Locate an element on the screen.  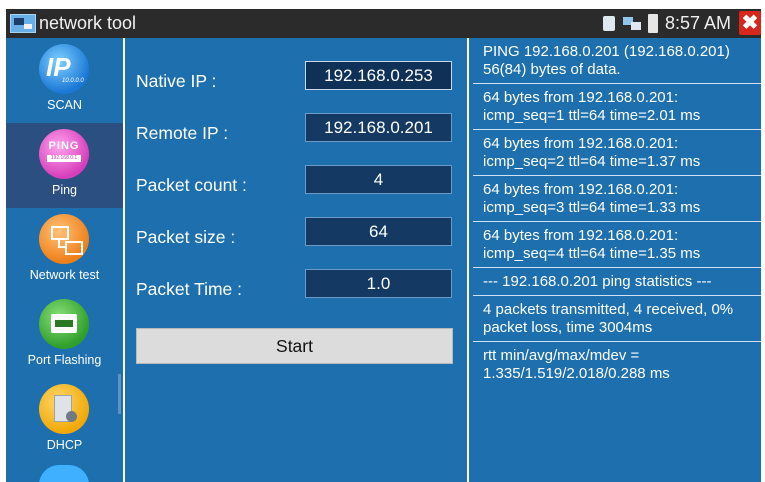
sidebar-item-next is located at coordinates (64, 472).